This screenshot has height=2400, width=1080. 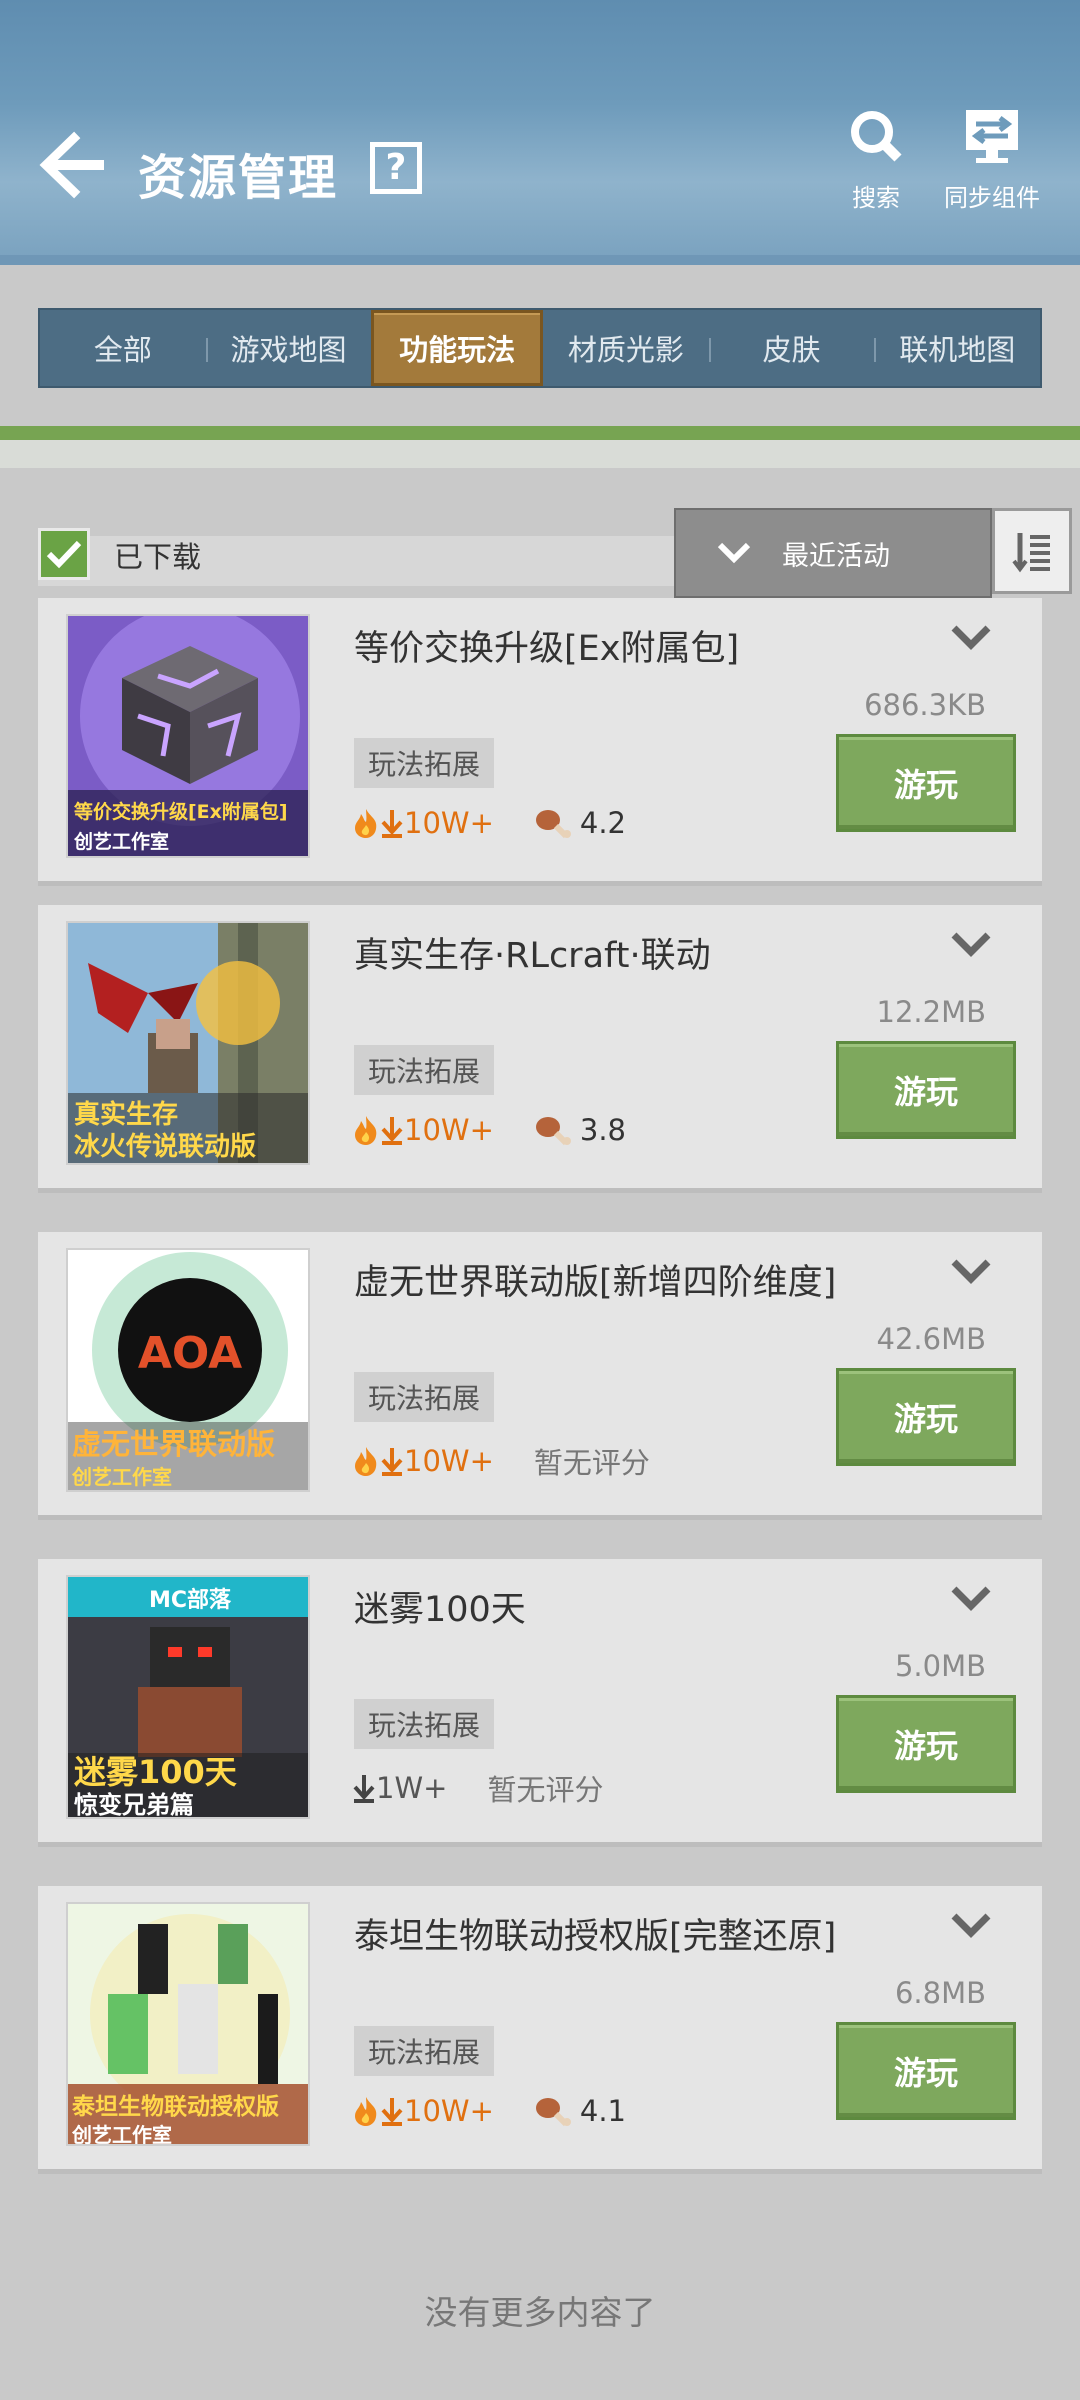 What do you see at coordinates (602, 1130) in the screenshot?
I see `rating-value: 3.8` at bounding box center [602, 1130].